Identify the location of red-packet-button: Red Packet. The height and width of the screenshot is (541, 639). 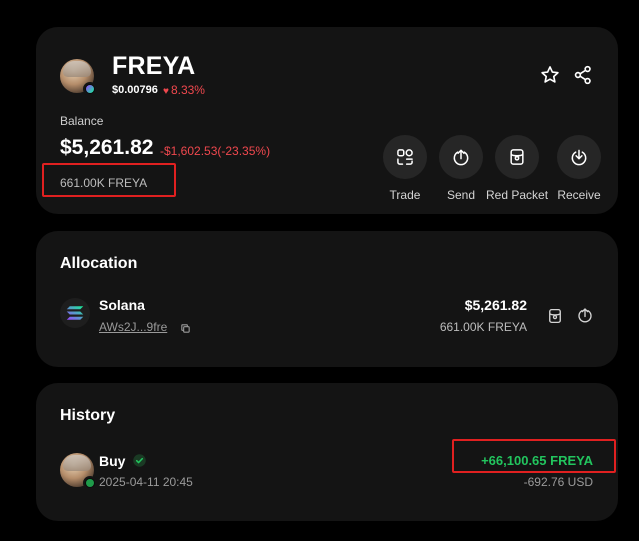
(517, 168).